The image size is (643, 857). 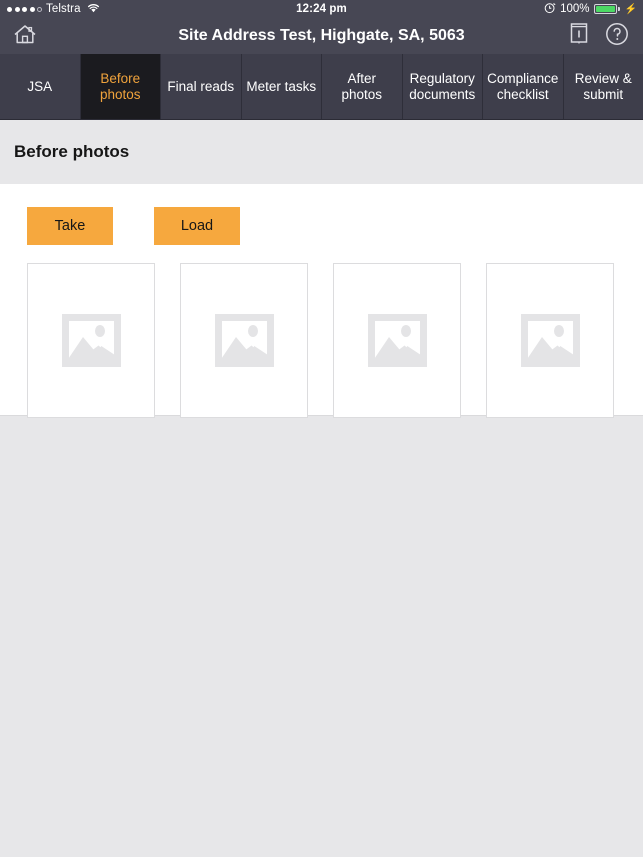 I want to click on tab-label: Review & submit, so click(x=603, y=86).